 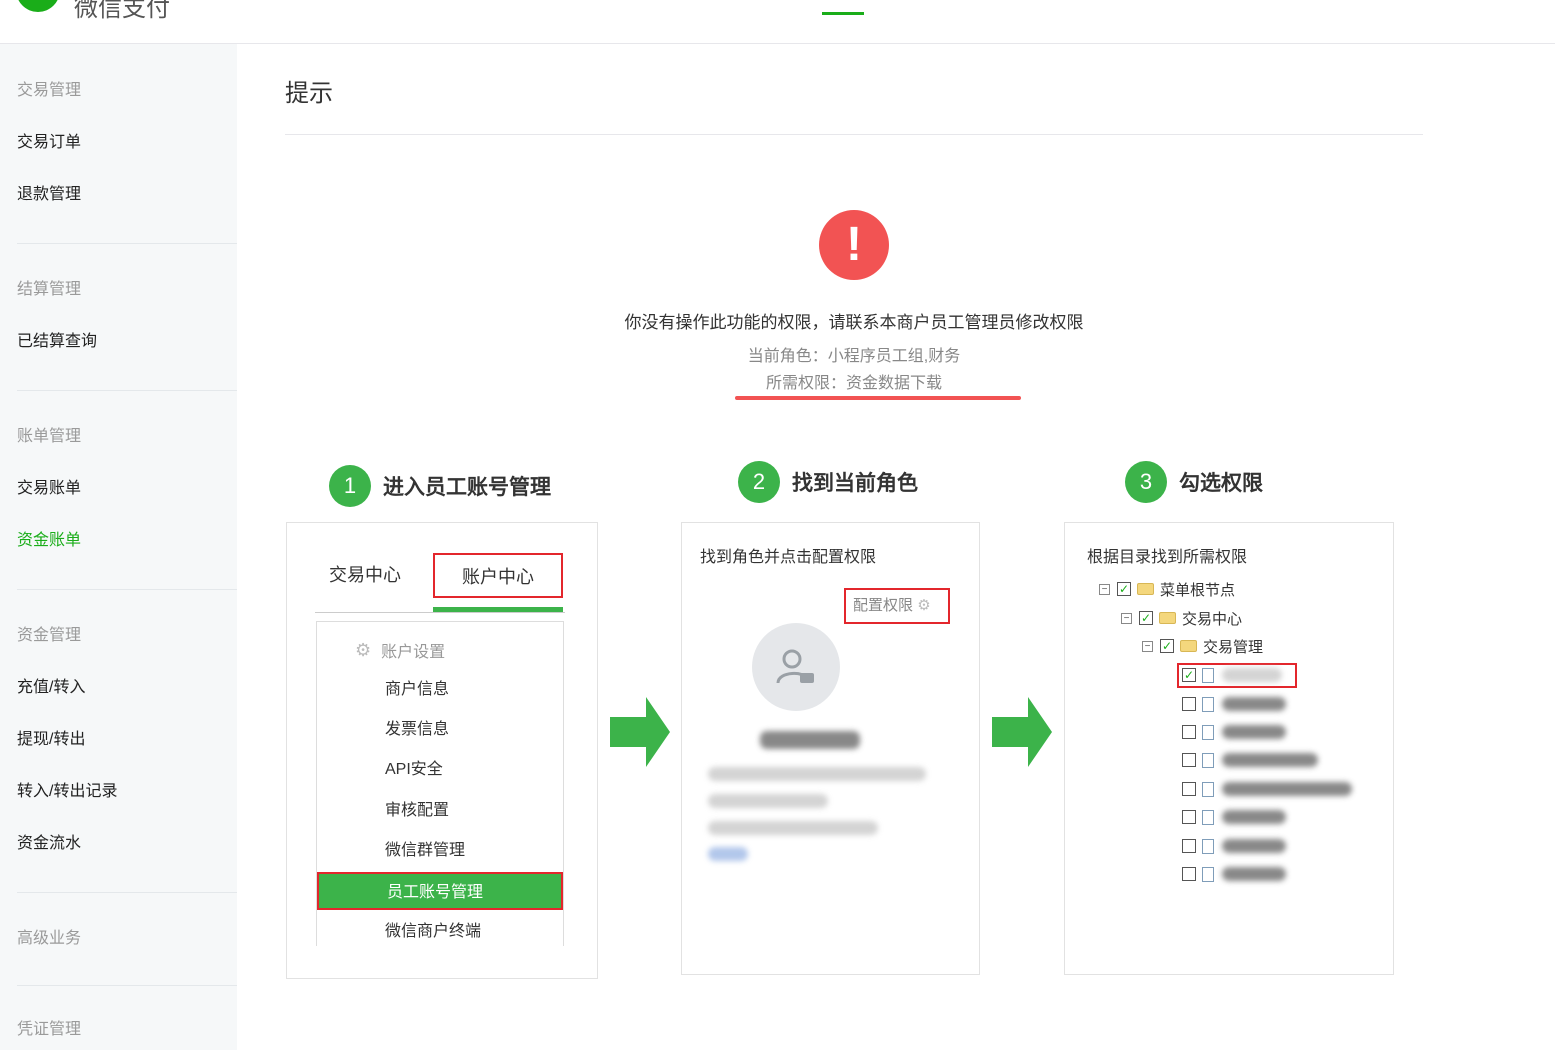 I want to click on sidebar-group-title: 账单管理, so click(x=49, y=436).